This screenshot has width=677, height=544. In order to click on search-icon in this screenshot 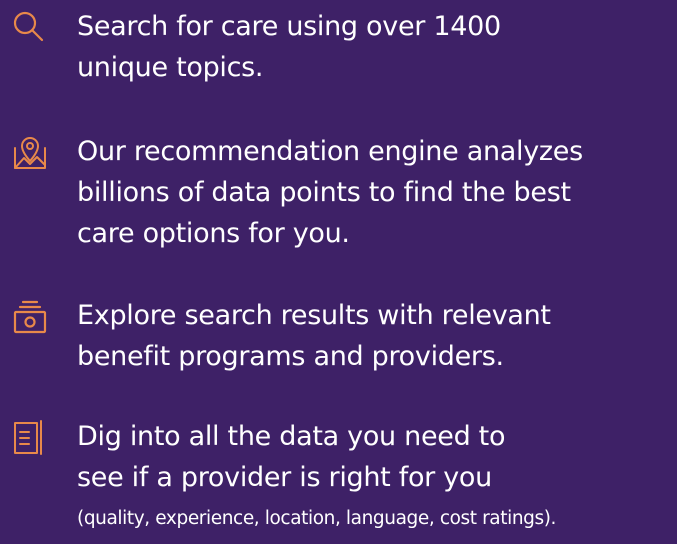, I will do `click(30, 28)`.